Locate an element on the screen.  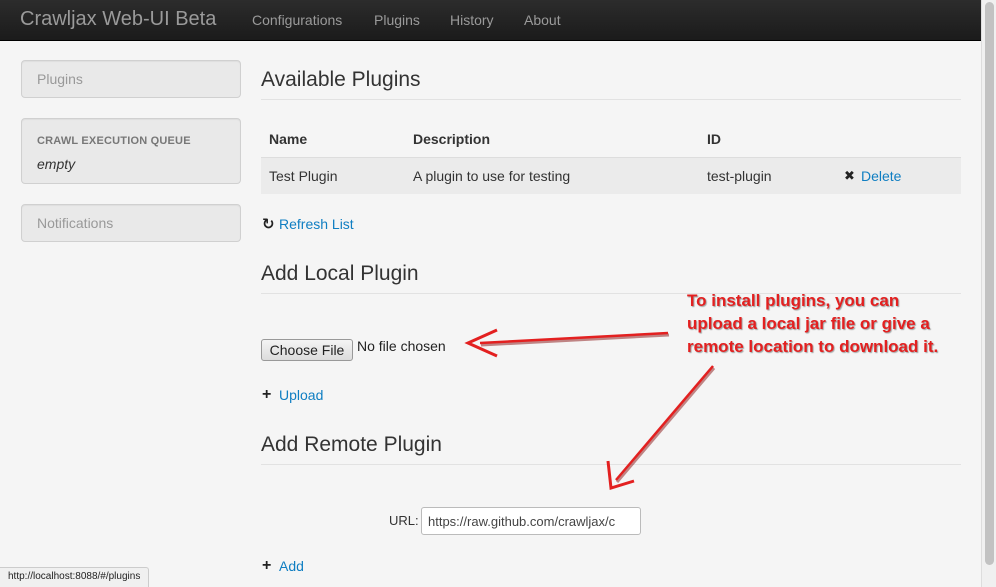
crawl-queue-heading: CRAWL EXECUTION QUEUE is located at coordinates (114, 141).